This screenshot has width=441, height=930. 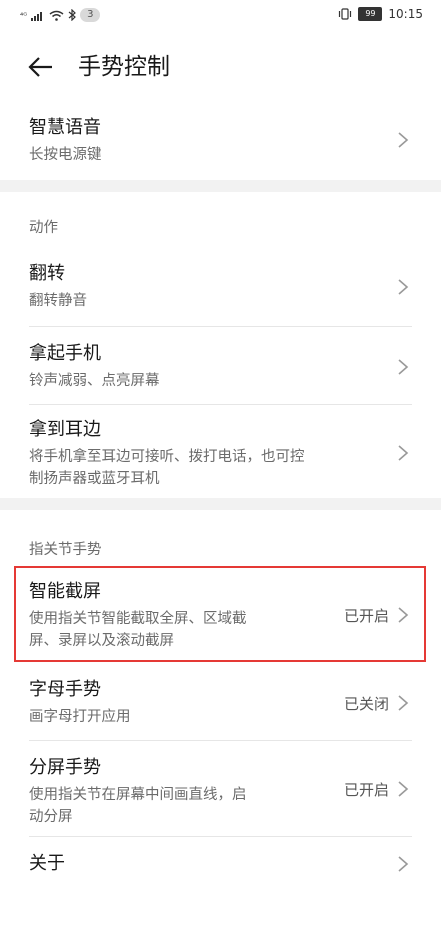 I want to click on row-title: 字母手势, so click(x=65, y=689).